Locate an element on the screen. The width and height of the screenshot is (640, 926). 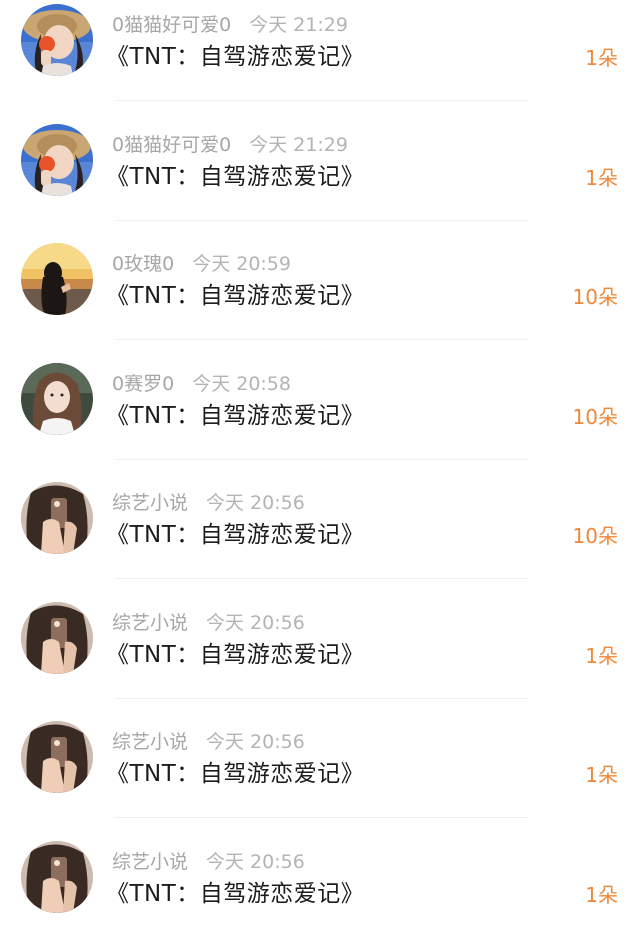
user-name: 0赛罗0 is located at coordinates (143, 384).